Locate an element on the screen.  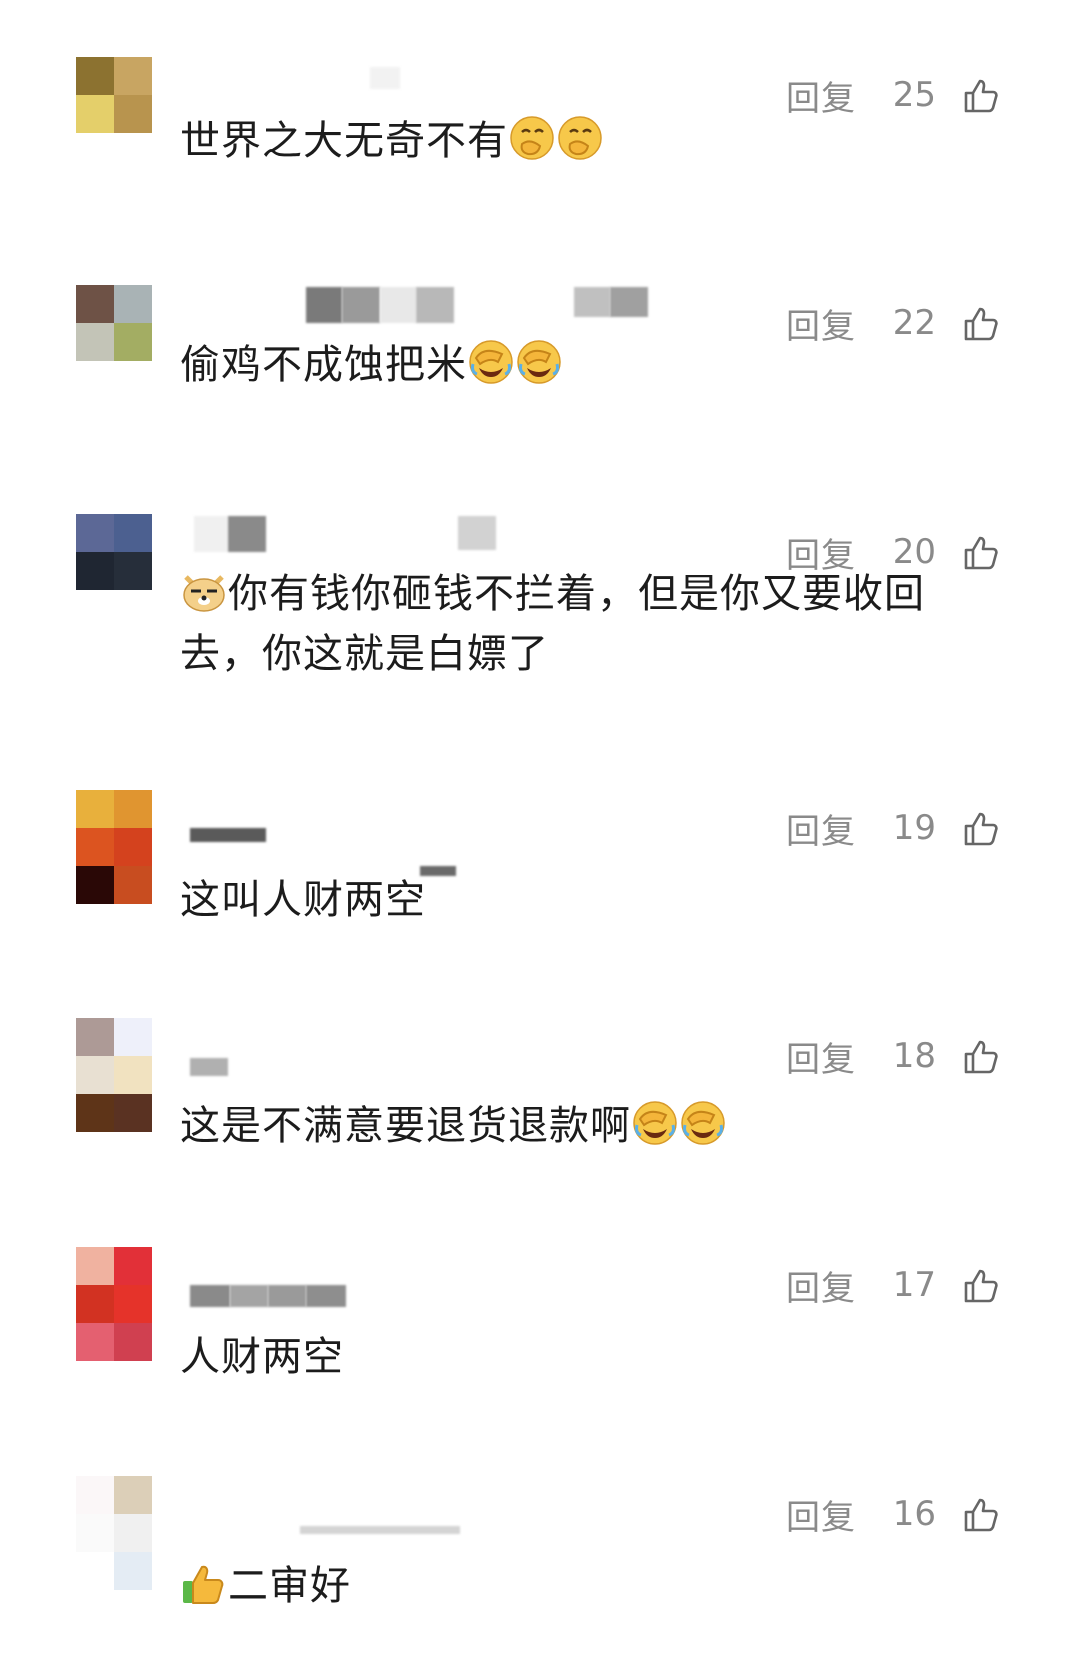
like-count: 25 is located at coordinates (914, 95).